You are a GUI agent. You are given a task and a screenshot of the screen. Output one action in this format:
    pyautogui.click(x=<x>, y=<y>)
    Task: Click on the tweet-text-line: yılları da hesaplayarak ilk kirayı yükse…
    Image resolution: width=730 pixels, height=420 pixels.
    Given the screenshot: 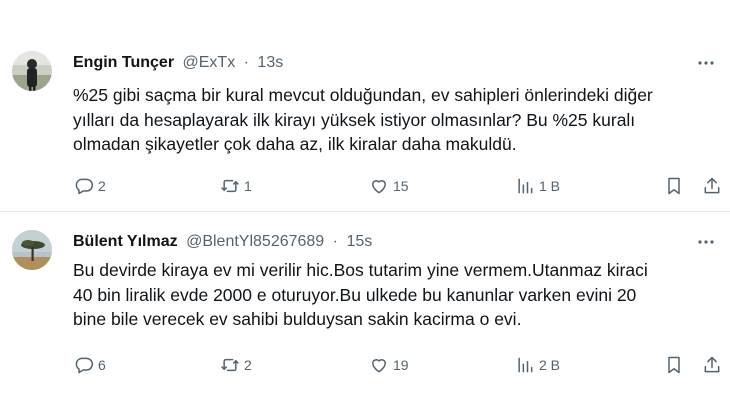 What is the action you would take?
    pyautogui.click(x=354, y=119)
    